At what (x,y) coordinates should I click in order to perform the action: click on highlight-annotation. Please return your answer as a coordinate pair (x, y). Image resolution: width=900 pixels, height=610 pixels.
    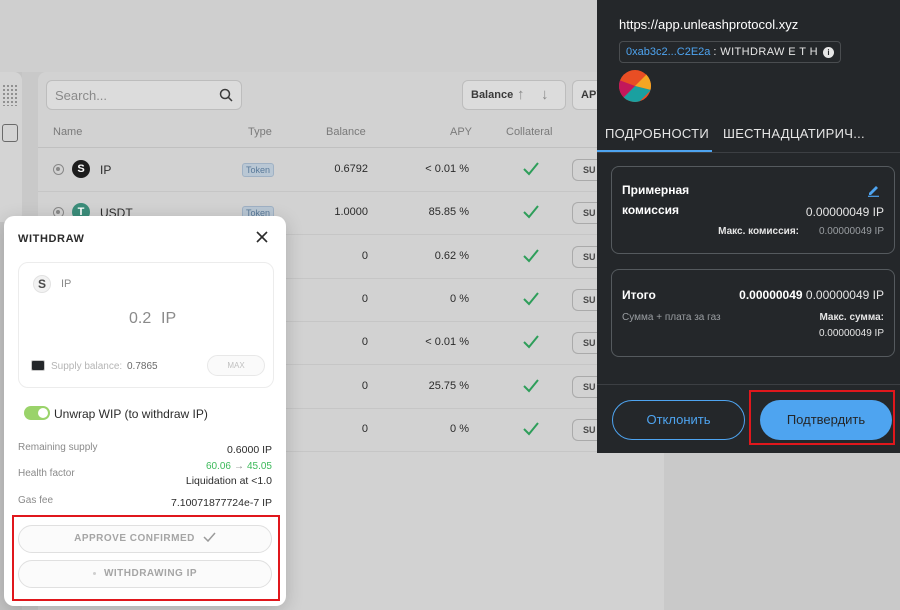
    Looking at the image, I should click on (146, 558).